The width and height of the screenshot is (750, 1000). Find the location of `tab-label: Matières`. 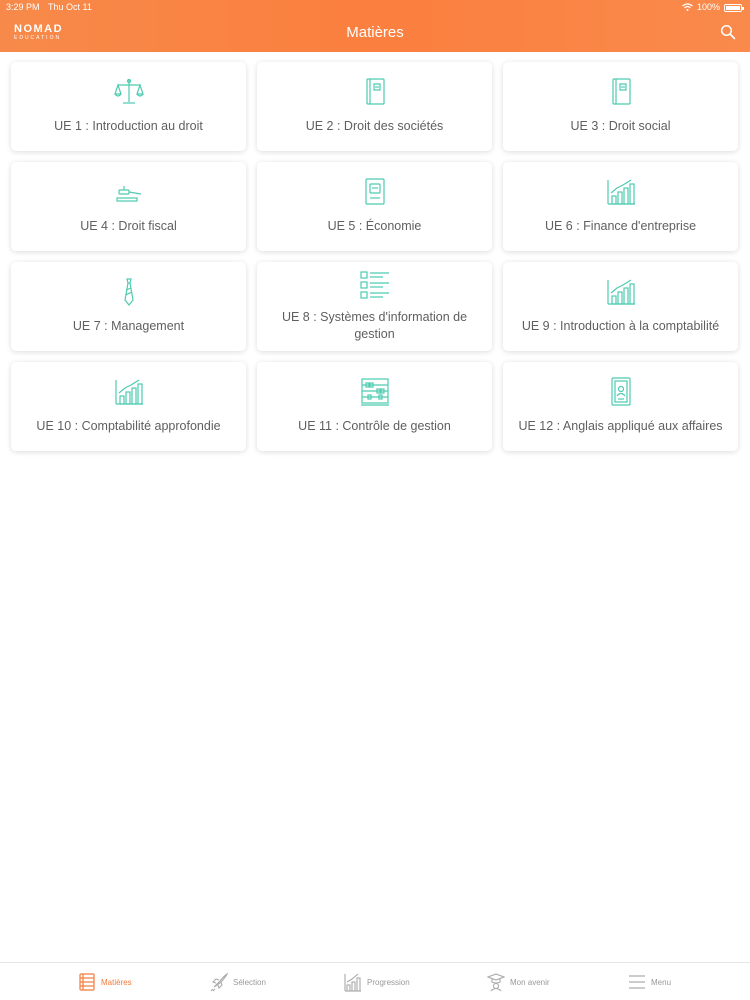

tab-label: Matières is located at coordinates (116, 982).